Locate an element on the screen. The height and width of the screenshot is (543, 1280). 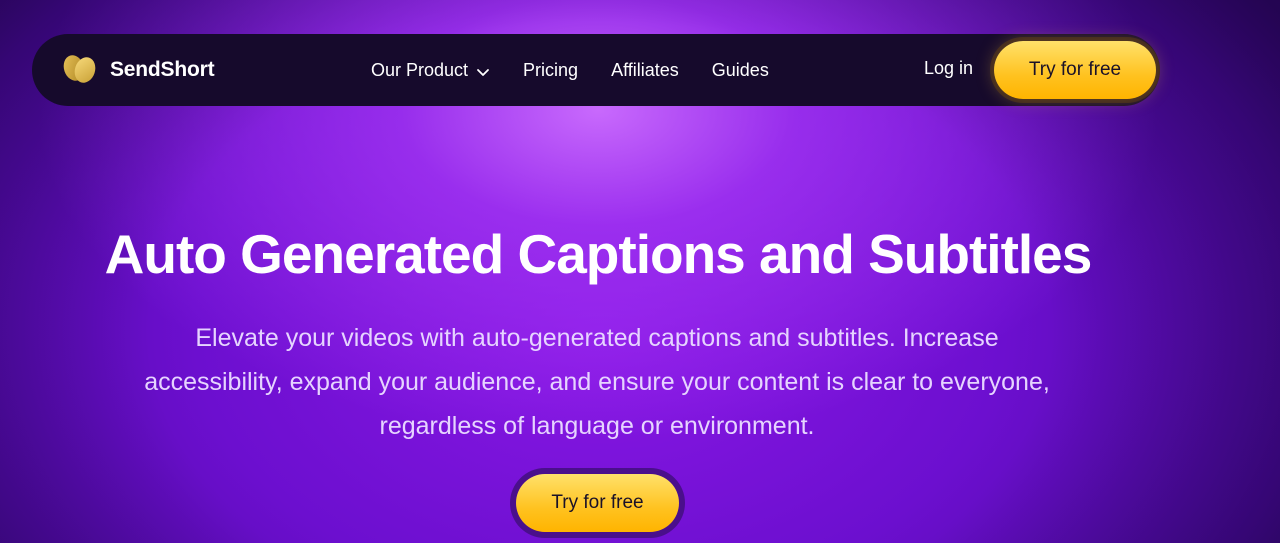
nav-item-pricing: Pricing is located at coordinates (550, 70).